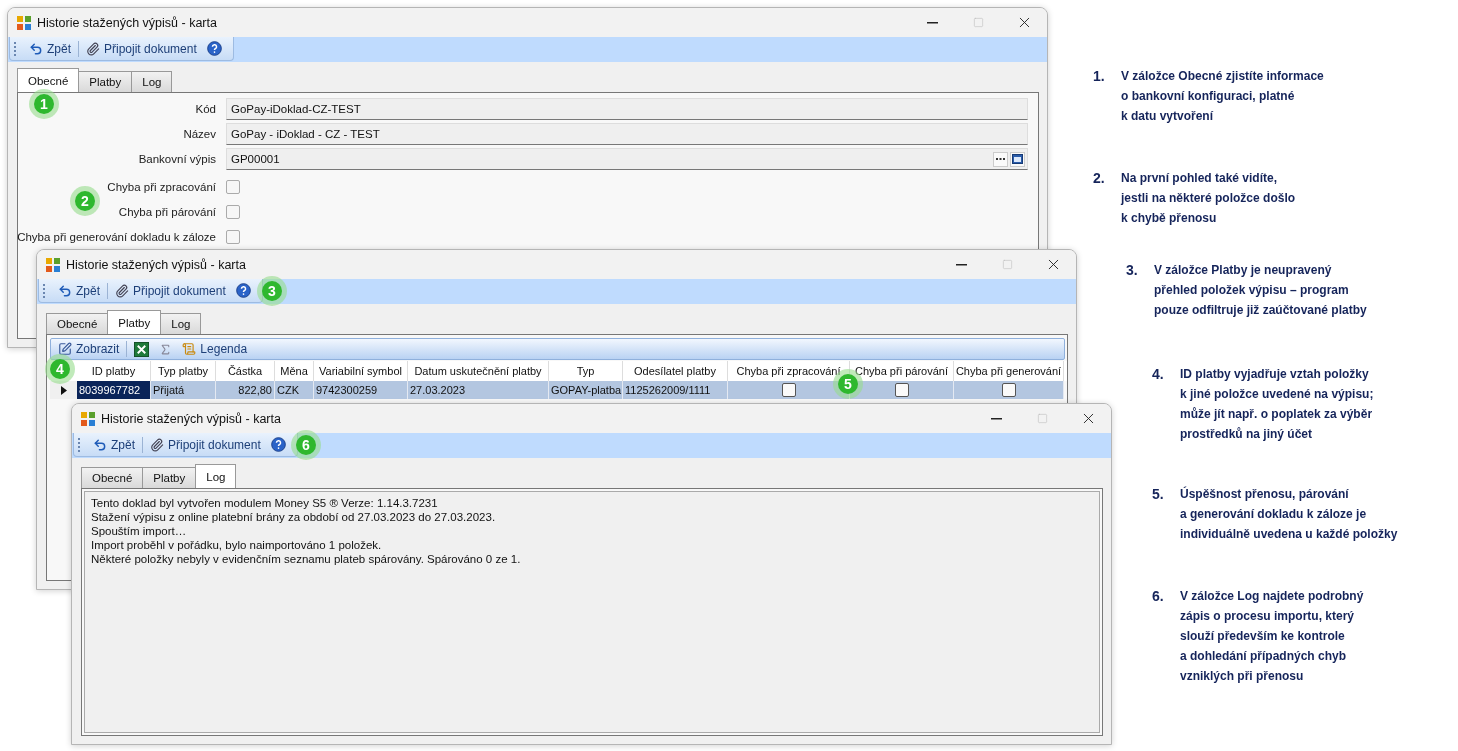 The image size is (1458, 751). I want to click on spreadsheet-icon, so click(142, 349).